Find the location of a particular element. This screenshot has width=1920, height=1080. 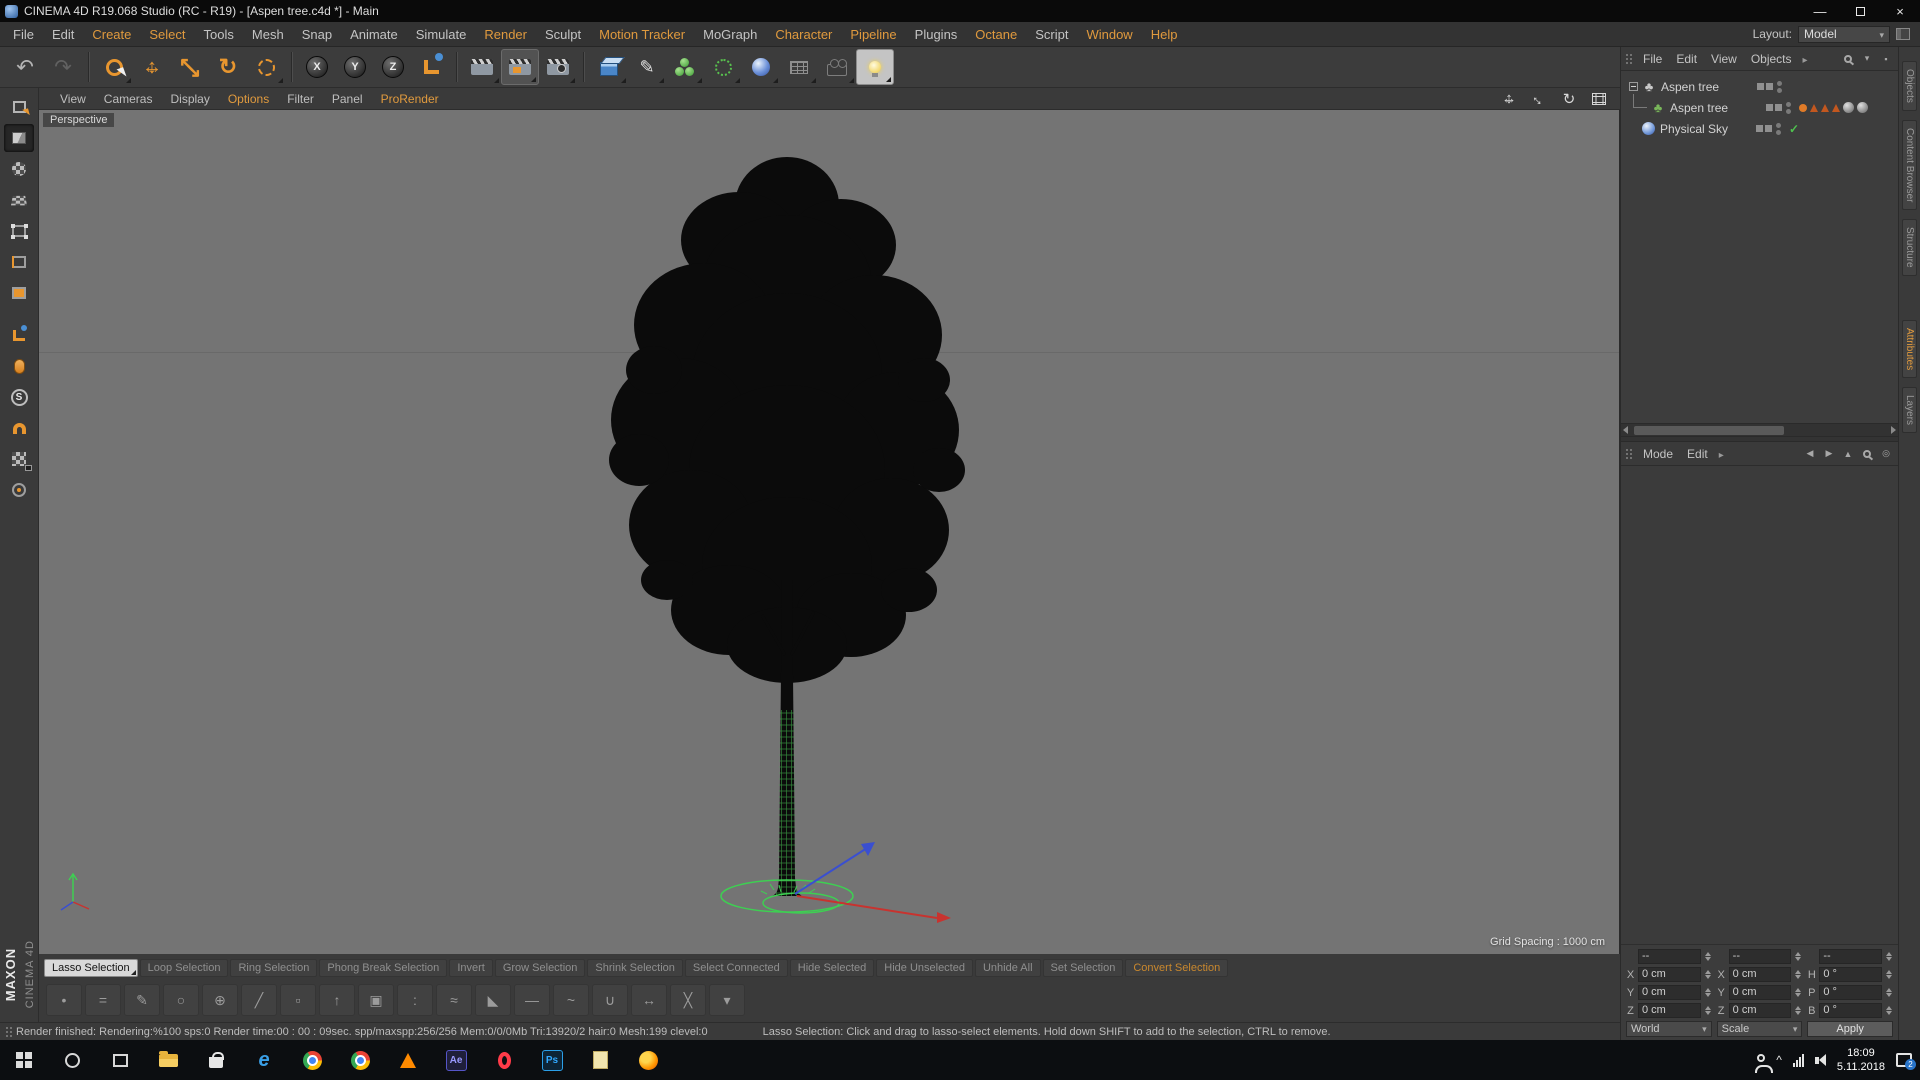

action-center-icon: 2 is located at coordinates (1906, 1061).